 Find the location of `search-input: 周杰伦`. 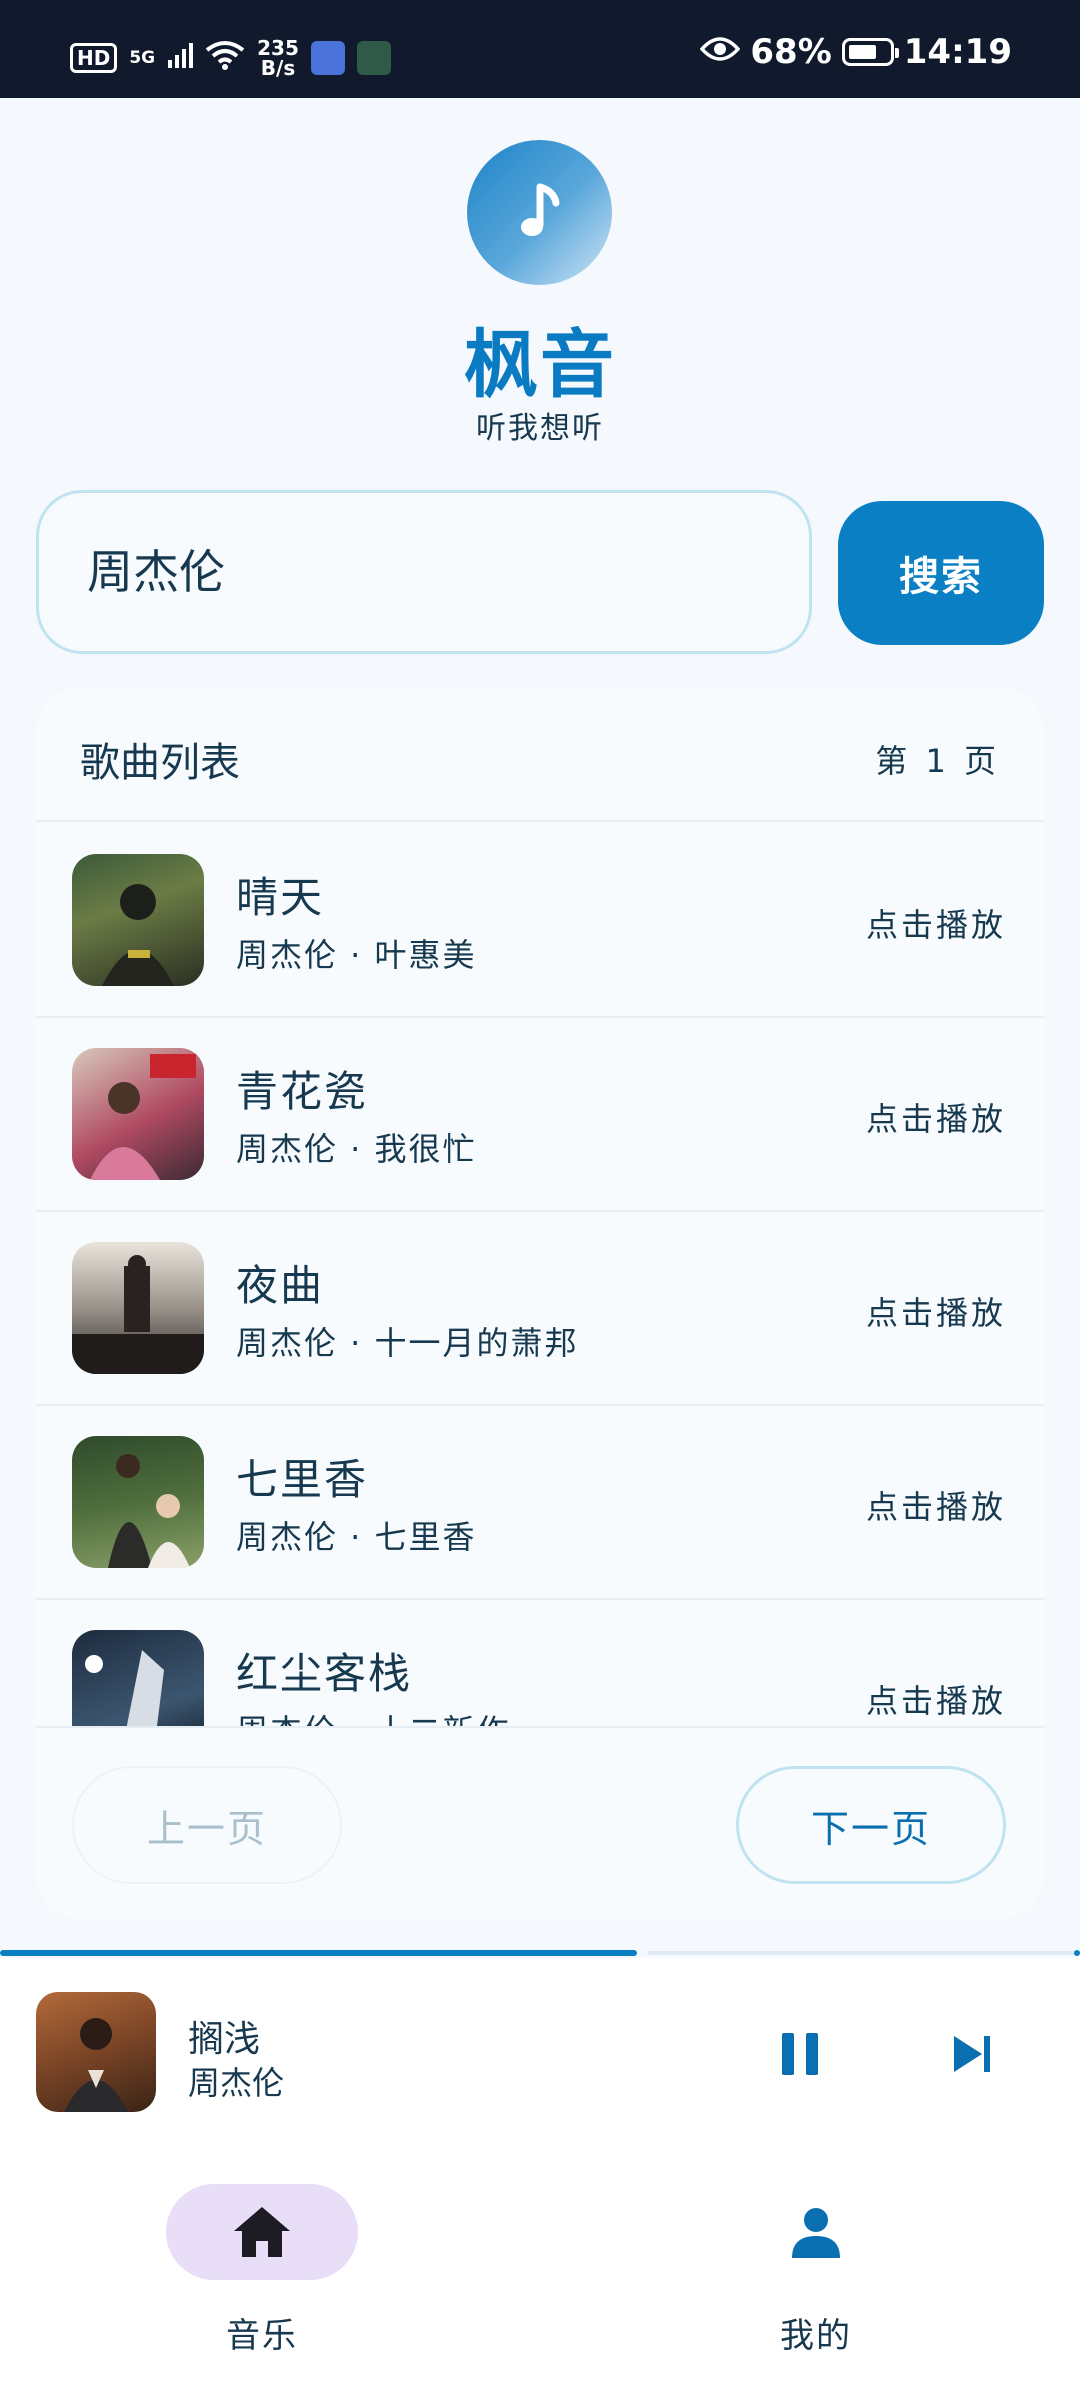

search-input: 周杰伦 is located at coordinates (424, 572).